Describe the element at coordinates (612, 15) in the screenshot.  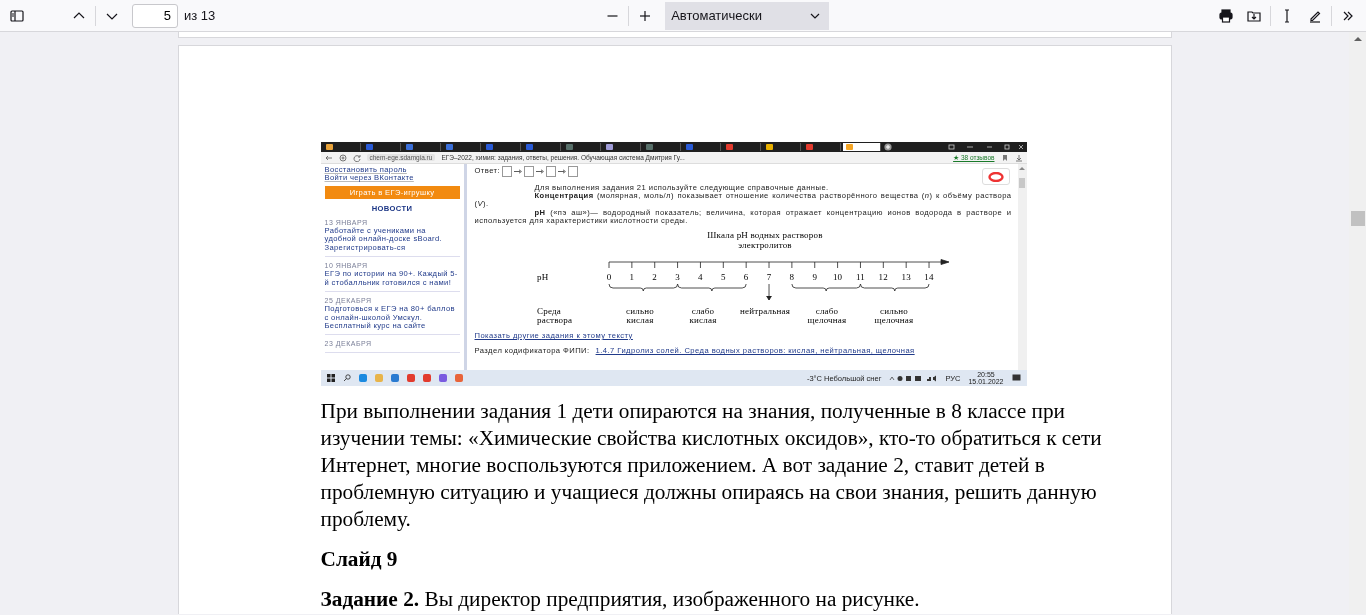
I see `zoom-out-icon` at that location.